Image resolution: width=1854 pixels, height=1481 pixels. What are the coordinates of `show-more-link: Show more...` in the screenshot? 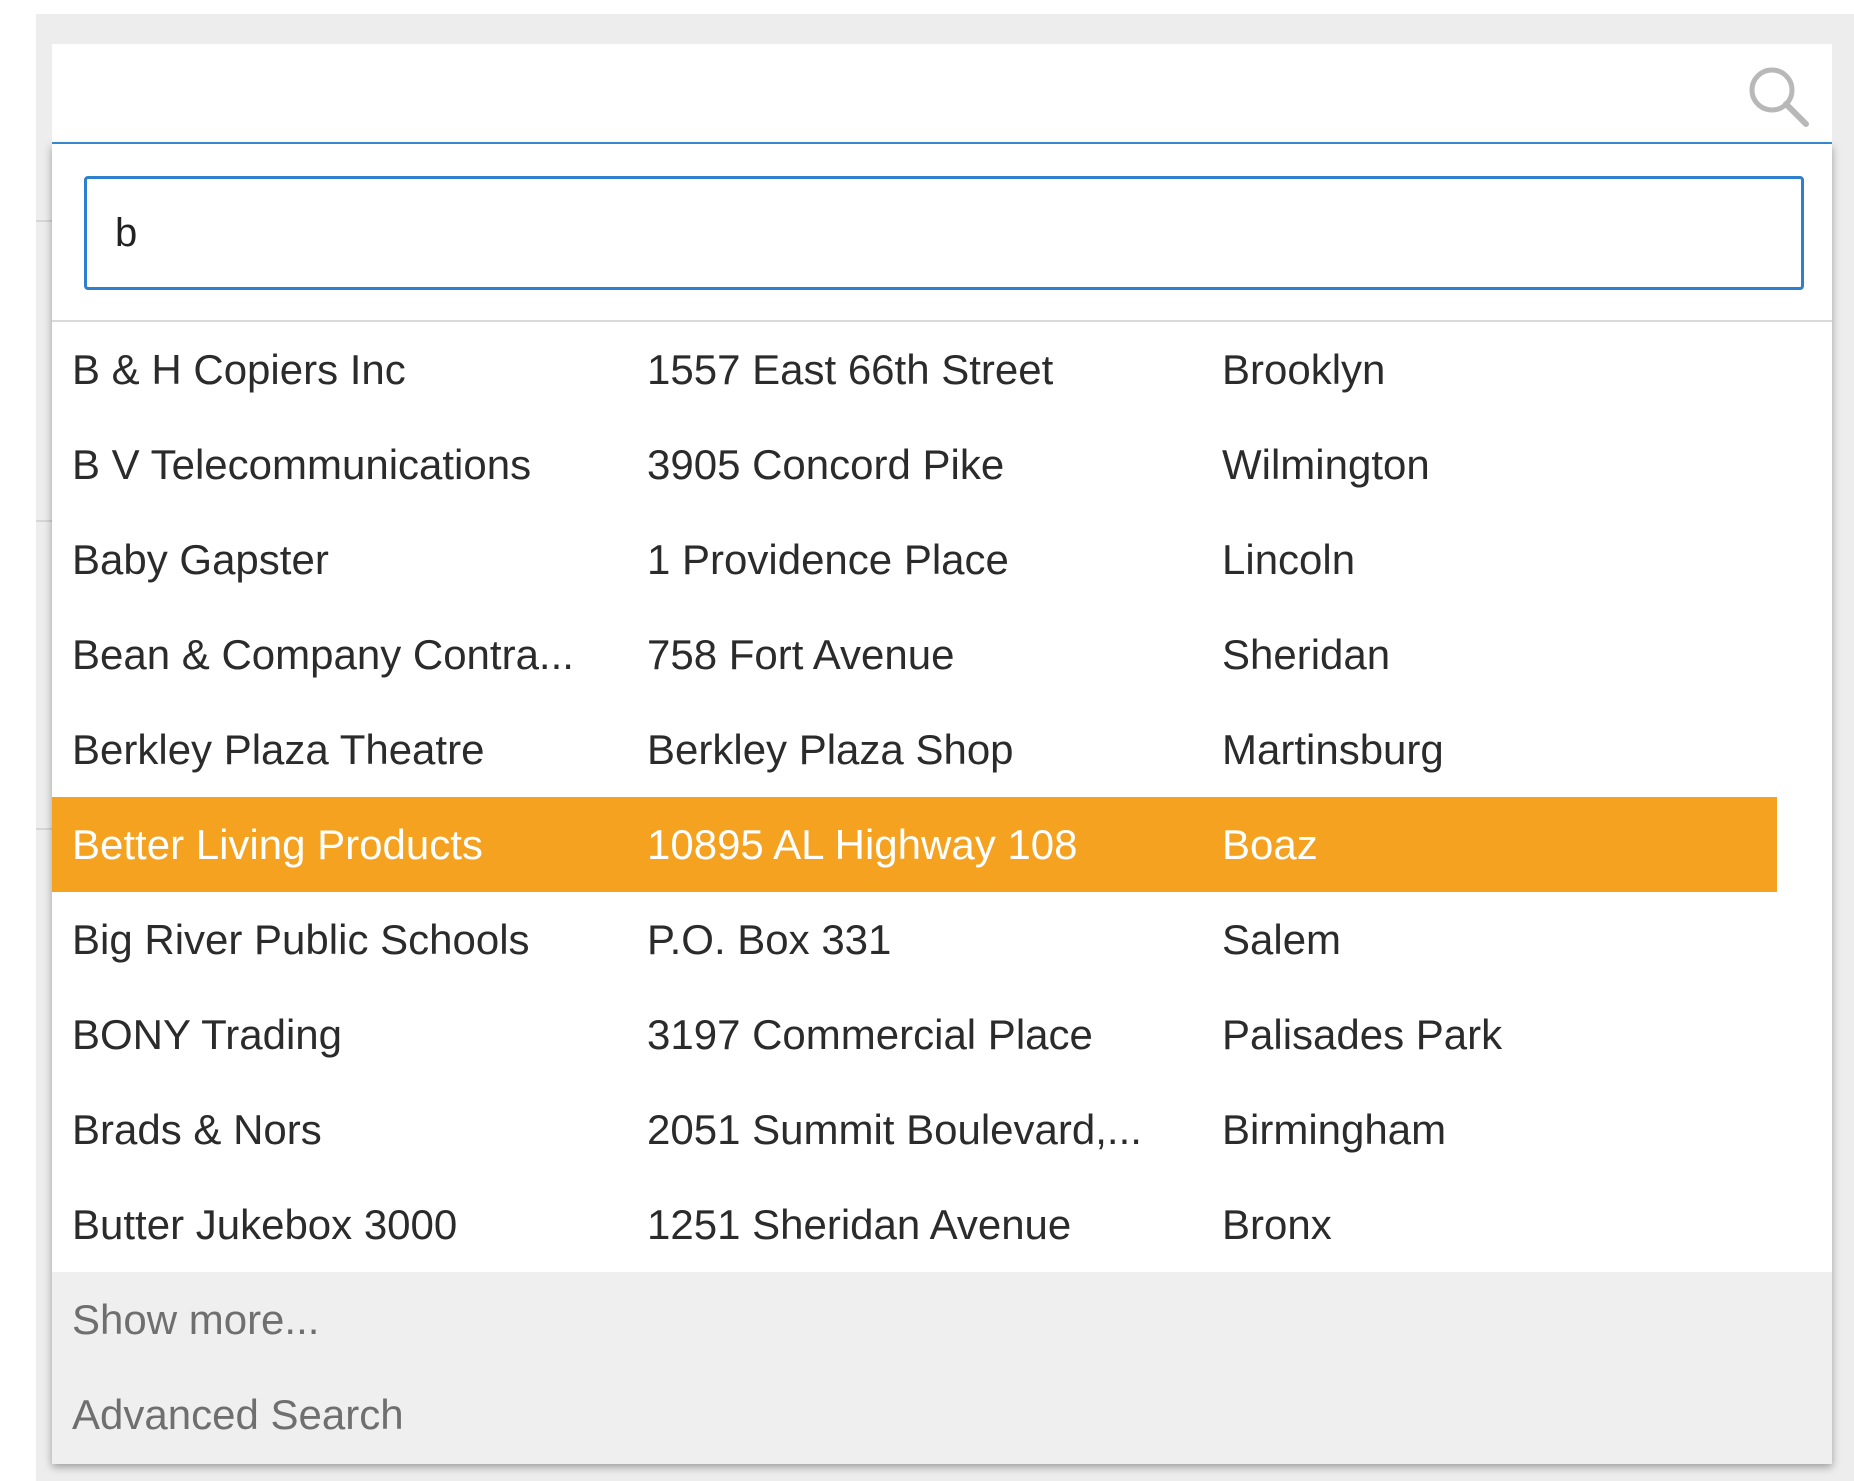 It's located at (195, 1319).